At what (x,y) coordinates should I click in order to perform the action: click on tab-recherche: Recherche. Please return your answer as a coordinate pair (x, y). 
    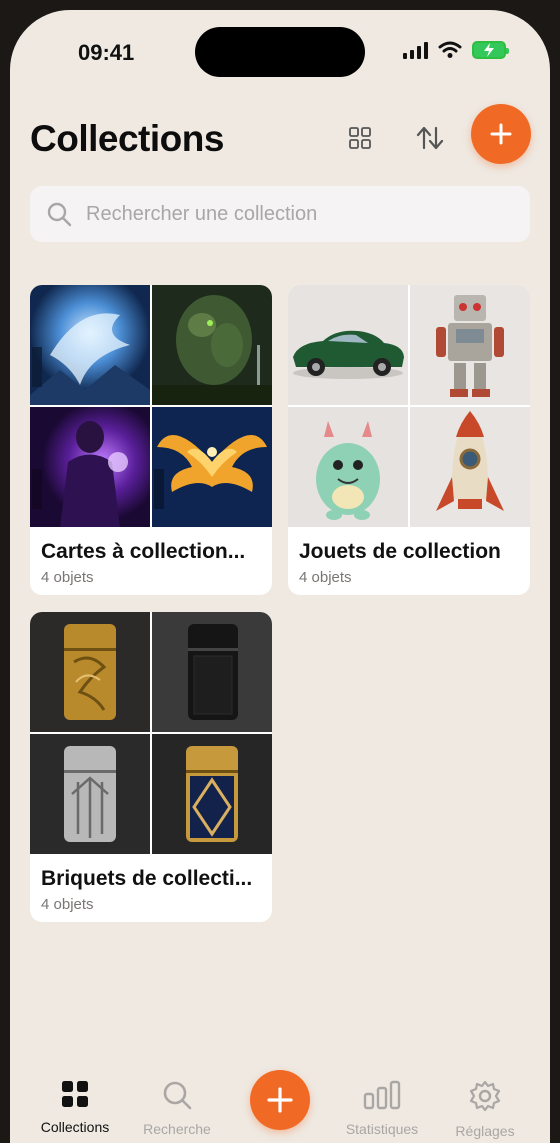
    Looking at the image, I should click on (177, 1108).